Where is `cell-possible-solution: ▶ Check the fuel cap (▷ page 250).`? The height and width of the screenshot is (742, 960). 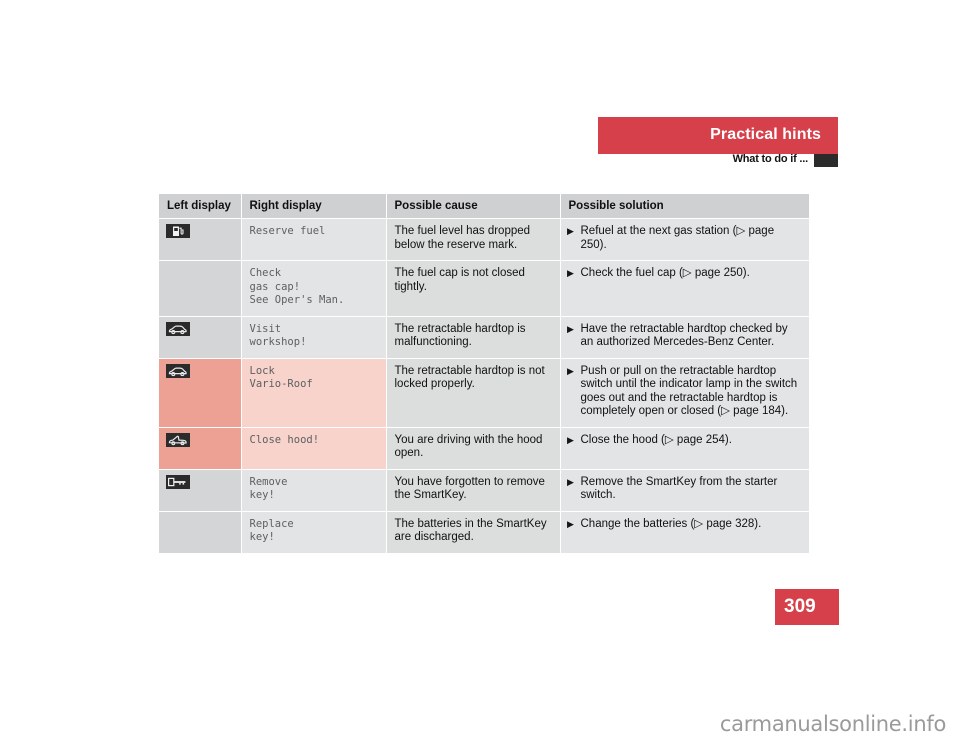
cell-possible-solution: ▶ Check the fuel cap (▷ page 250). is located at coordinates (684, 288).